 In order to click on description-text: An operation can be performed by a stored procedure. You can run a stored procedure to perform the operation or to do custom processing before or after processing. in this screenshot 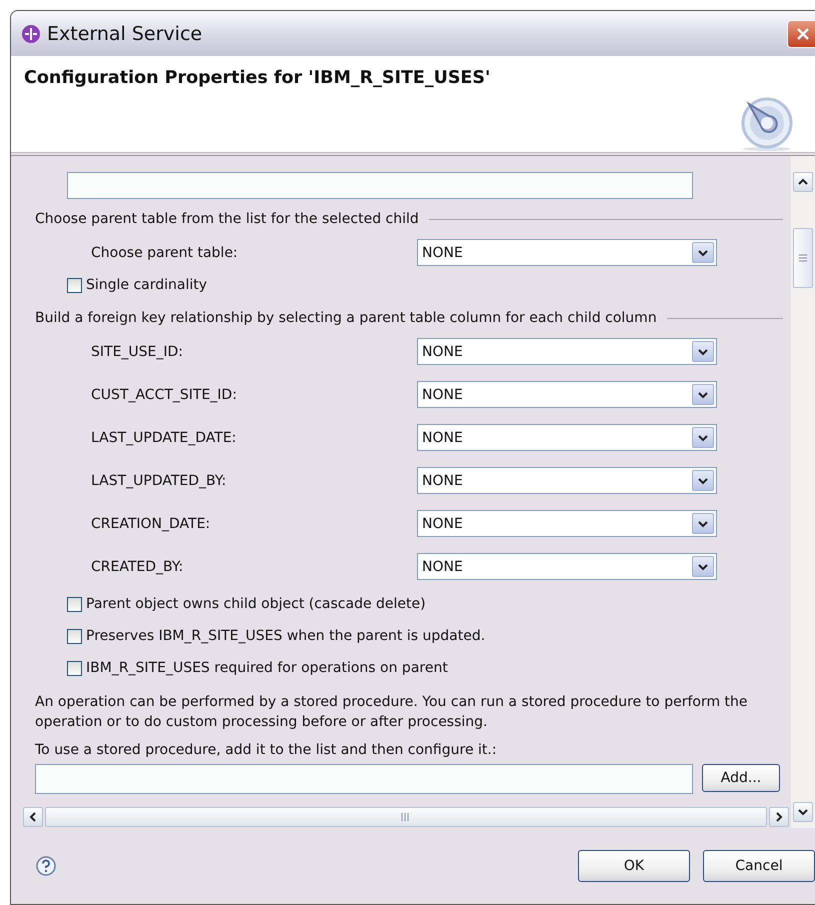, I will do `click(392, 712)`.